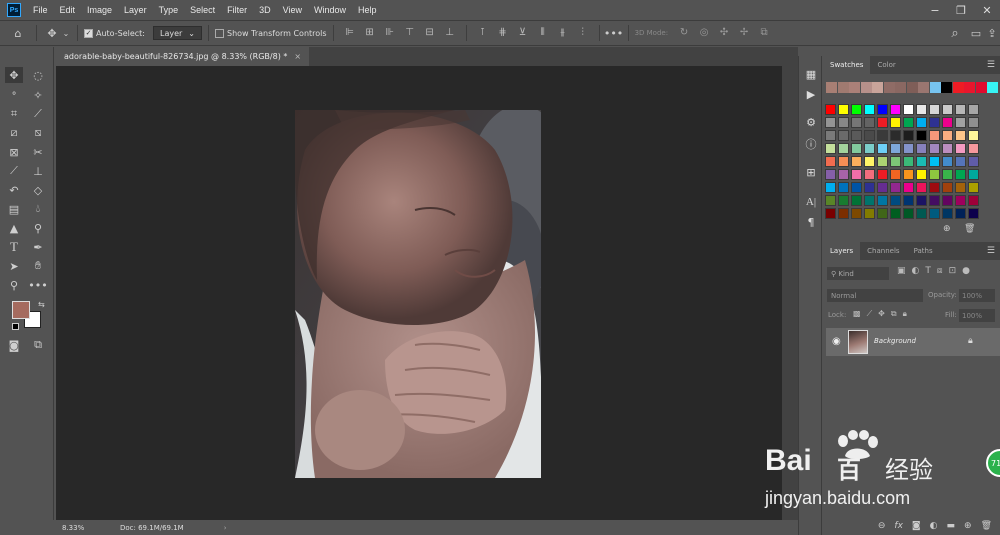 Image resolution: width=1000 pixels, height=535 pixels. Describe the element at coordinates (292, 10) in the screenshot. I see `menu-view: View` at that location.